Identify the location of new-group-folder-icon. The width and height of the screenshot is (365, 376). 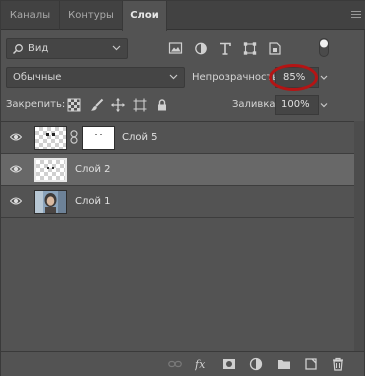
(284, 364).